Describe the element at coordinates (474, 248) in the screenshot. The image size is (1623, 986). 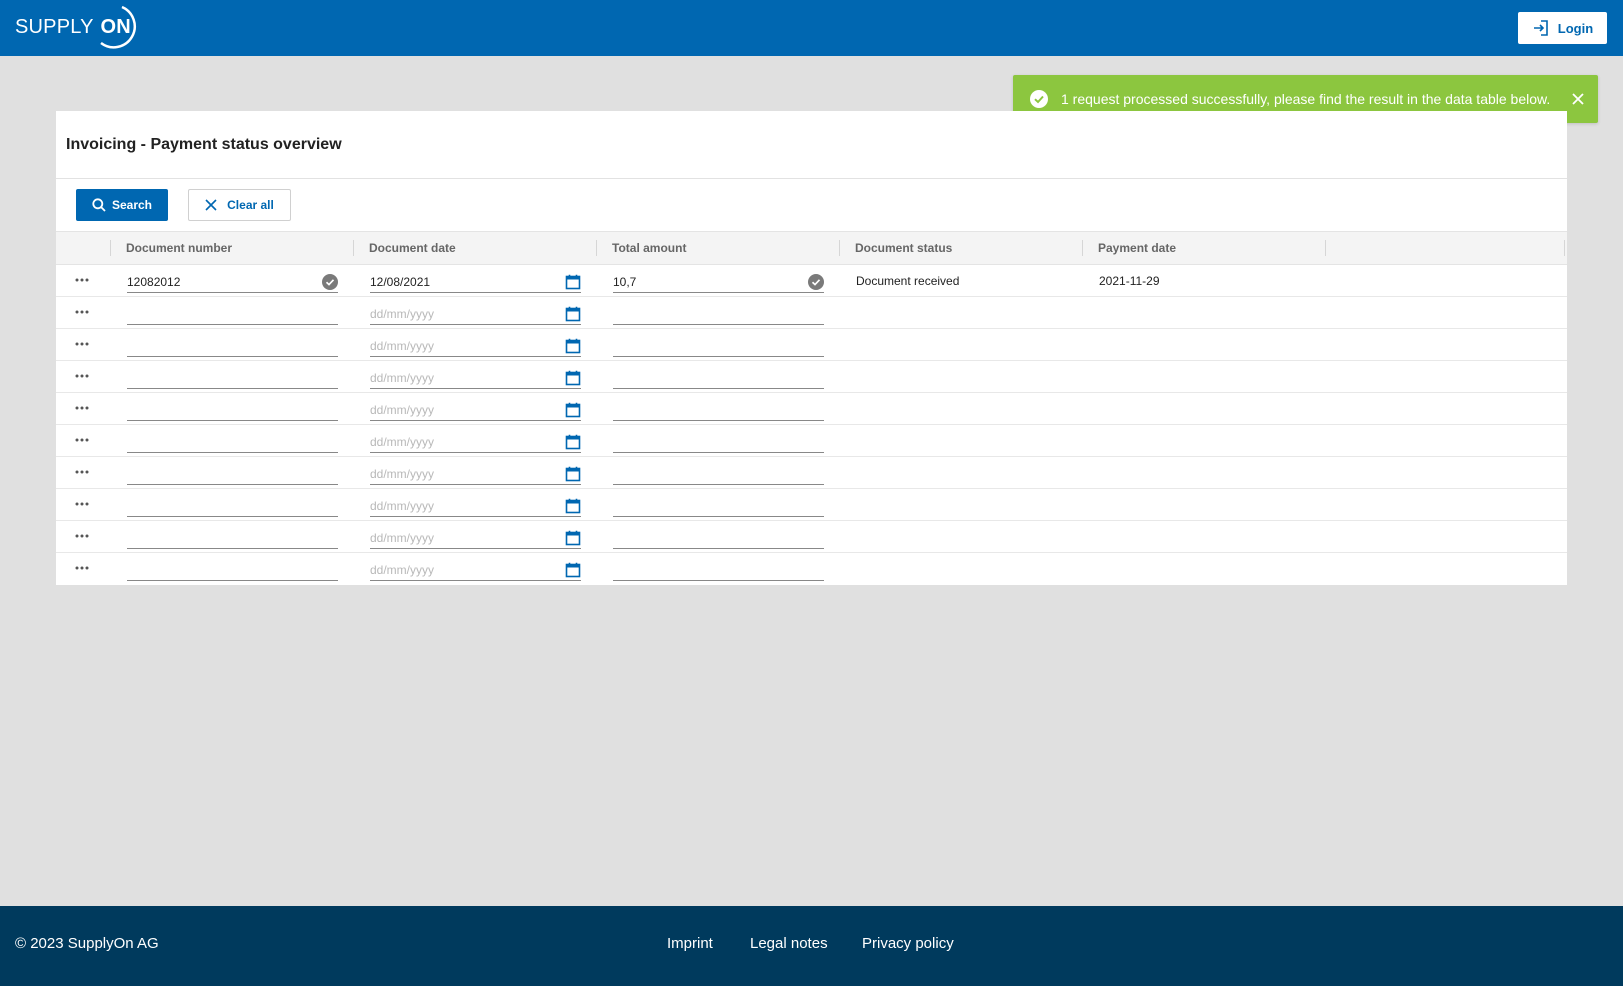
I see `column-header-document-date: Document date` at that location.